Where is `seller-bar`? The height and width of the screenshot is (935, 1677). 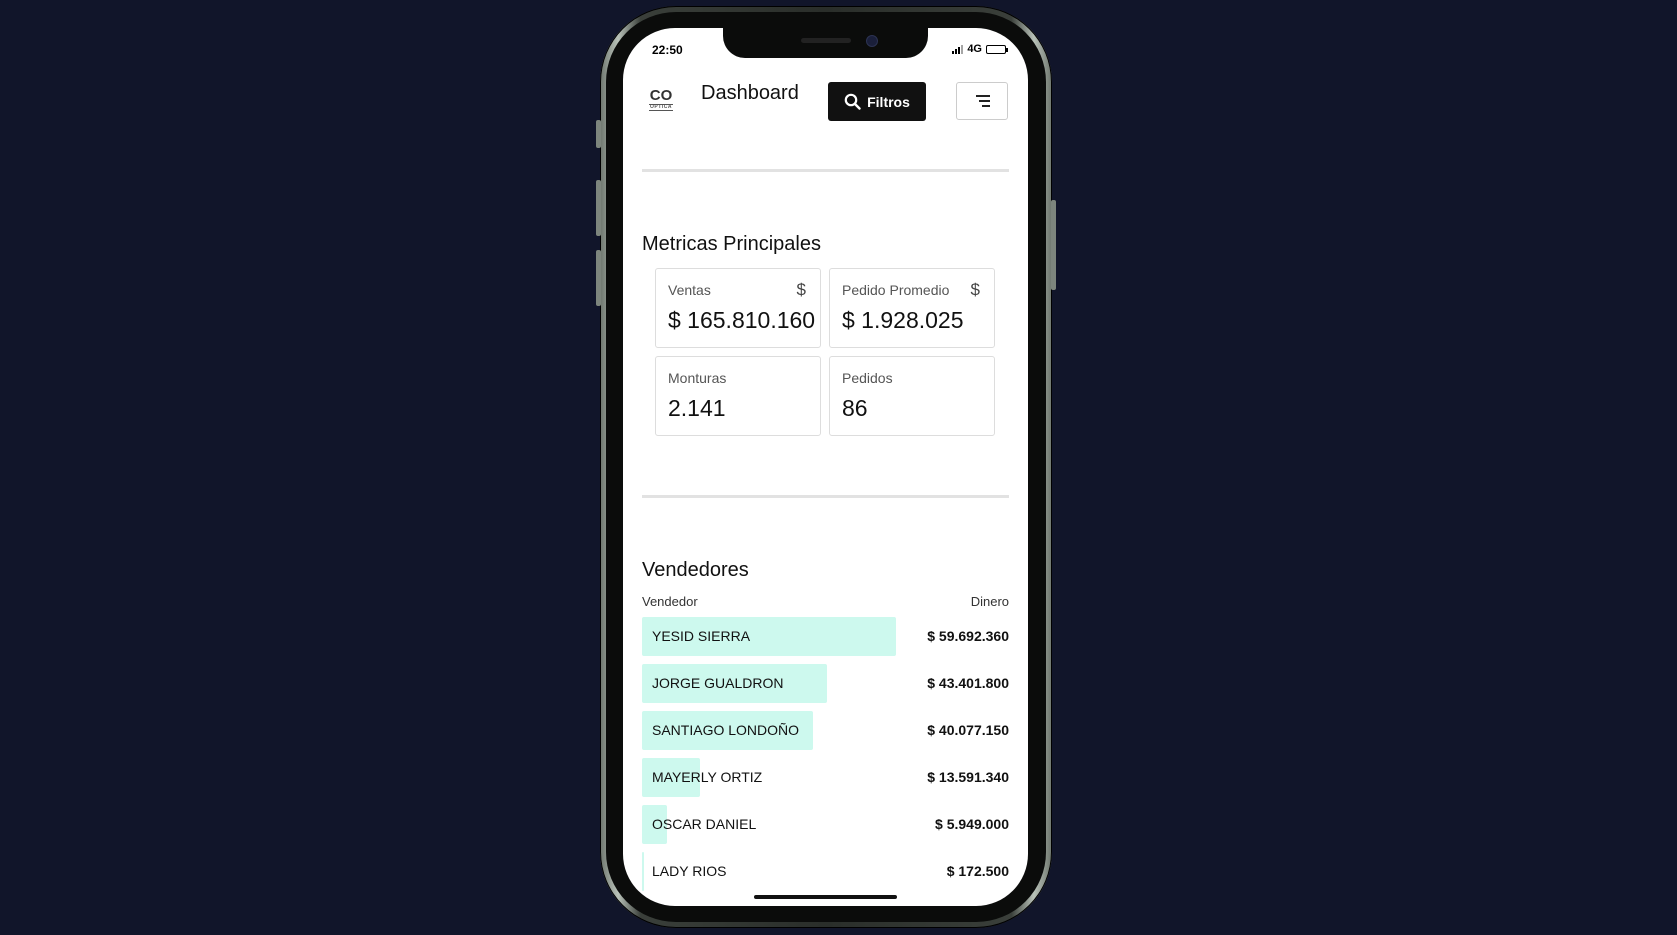
seller-bar is located at coordinates (643, 871).